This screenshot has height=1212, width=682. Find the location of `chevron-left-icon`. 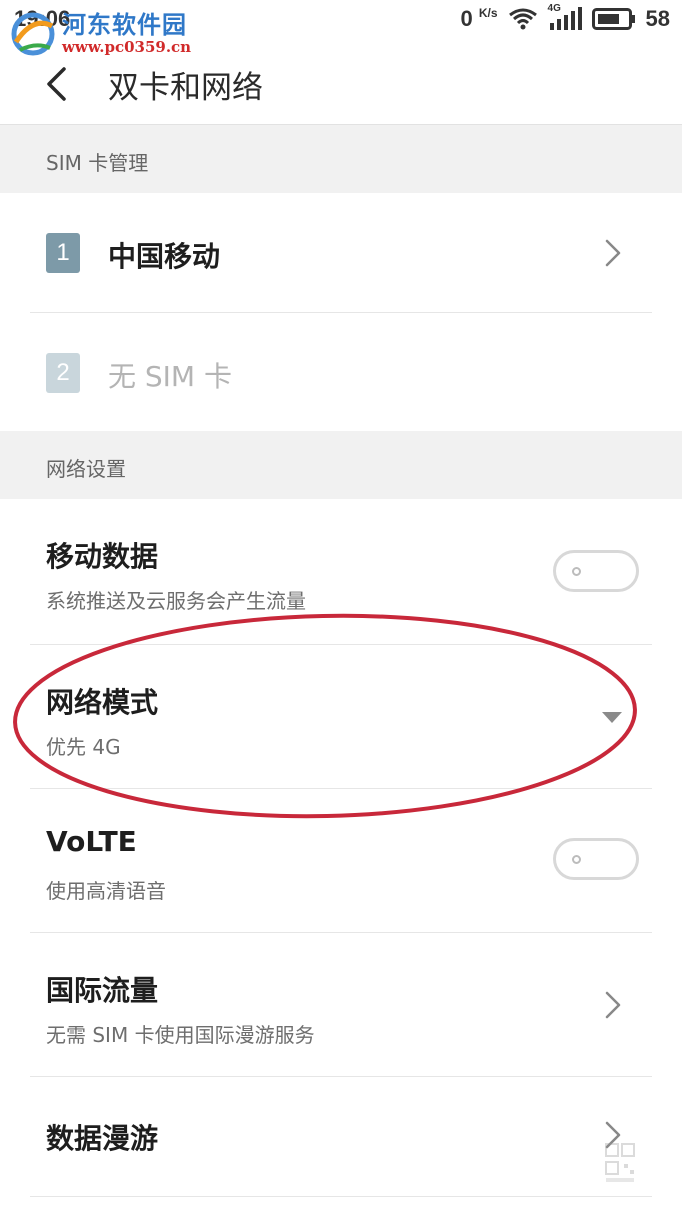

chevron-left-icon is located at coordinates (56, 84).